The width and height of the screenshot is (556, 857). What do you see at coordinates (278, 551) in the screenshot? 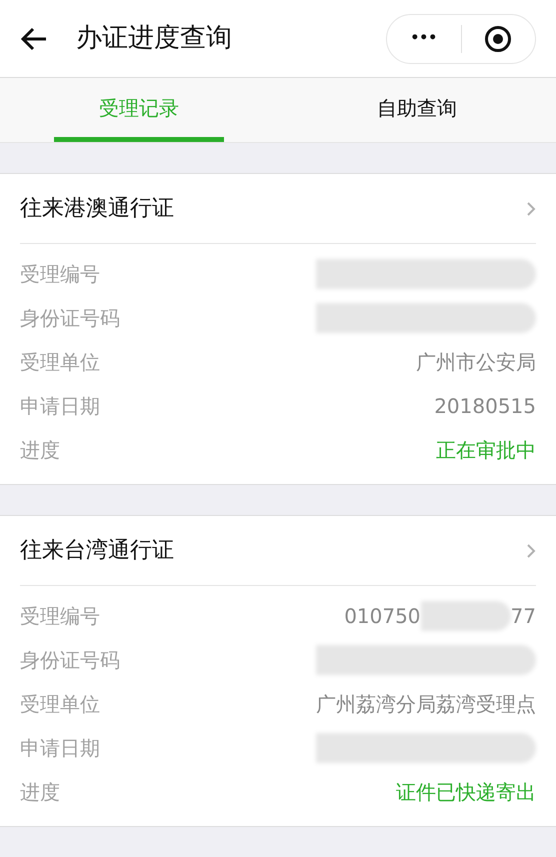
I see `card-header: 往来台湾通行证` at bounding box center [278, 551].